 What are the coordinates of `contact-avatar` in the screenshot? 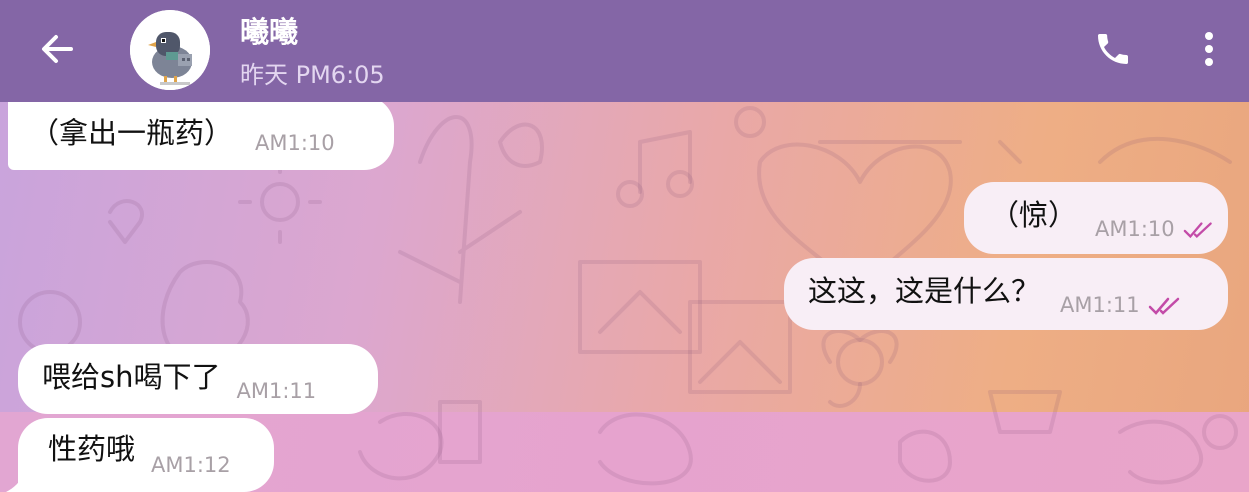 It's located at (170, 50).